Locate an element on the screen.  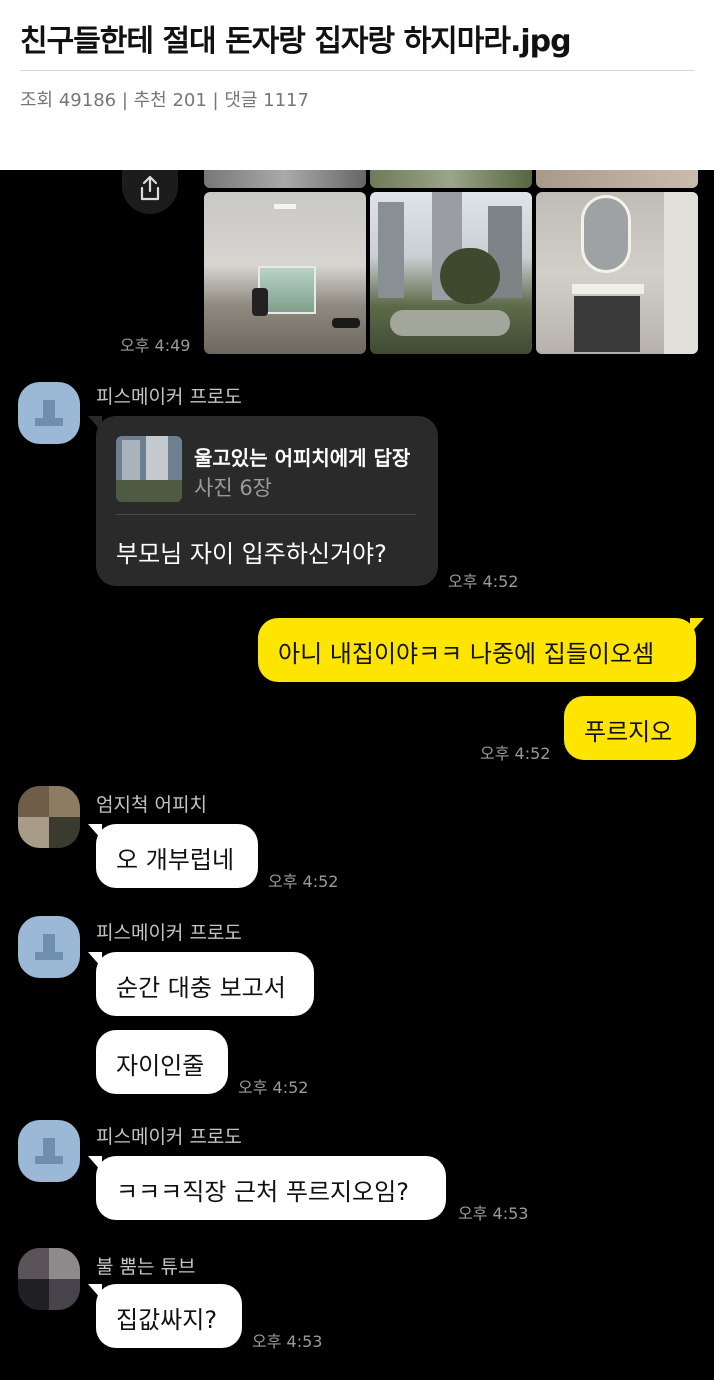
my-message-bubble: 푸르지오 is located at coordinates (630, 728).